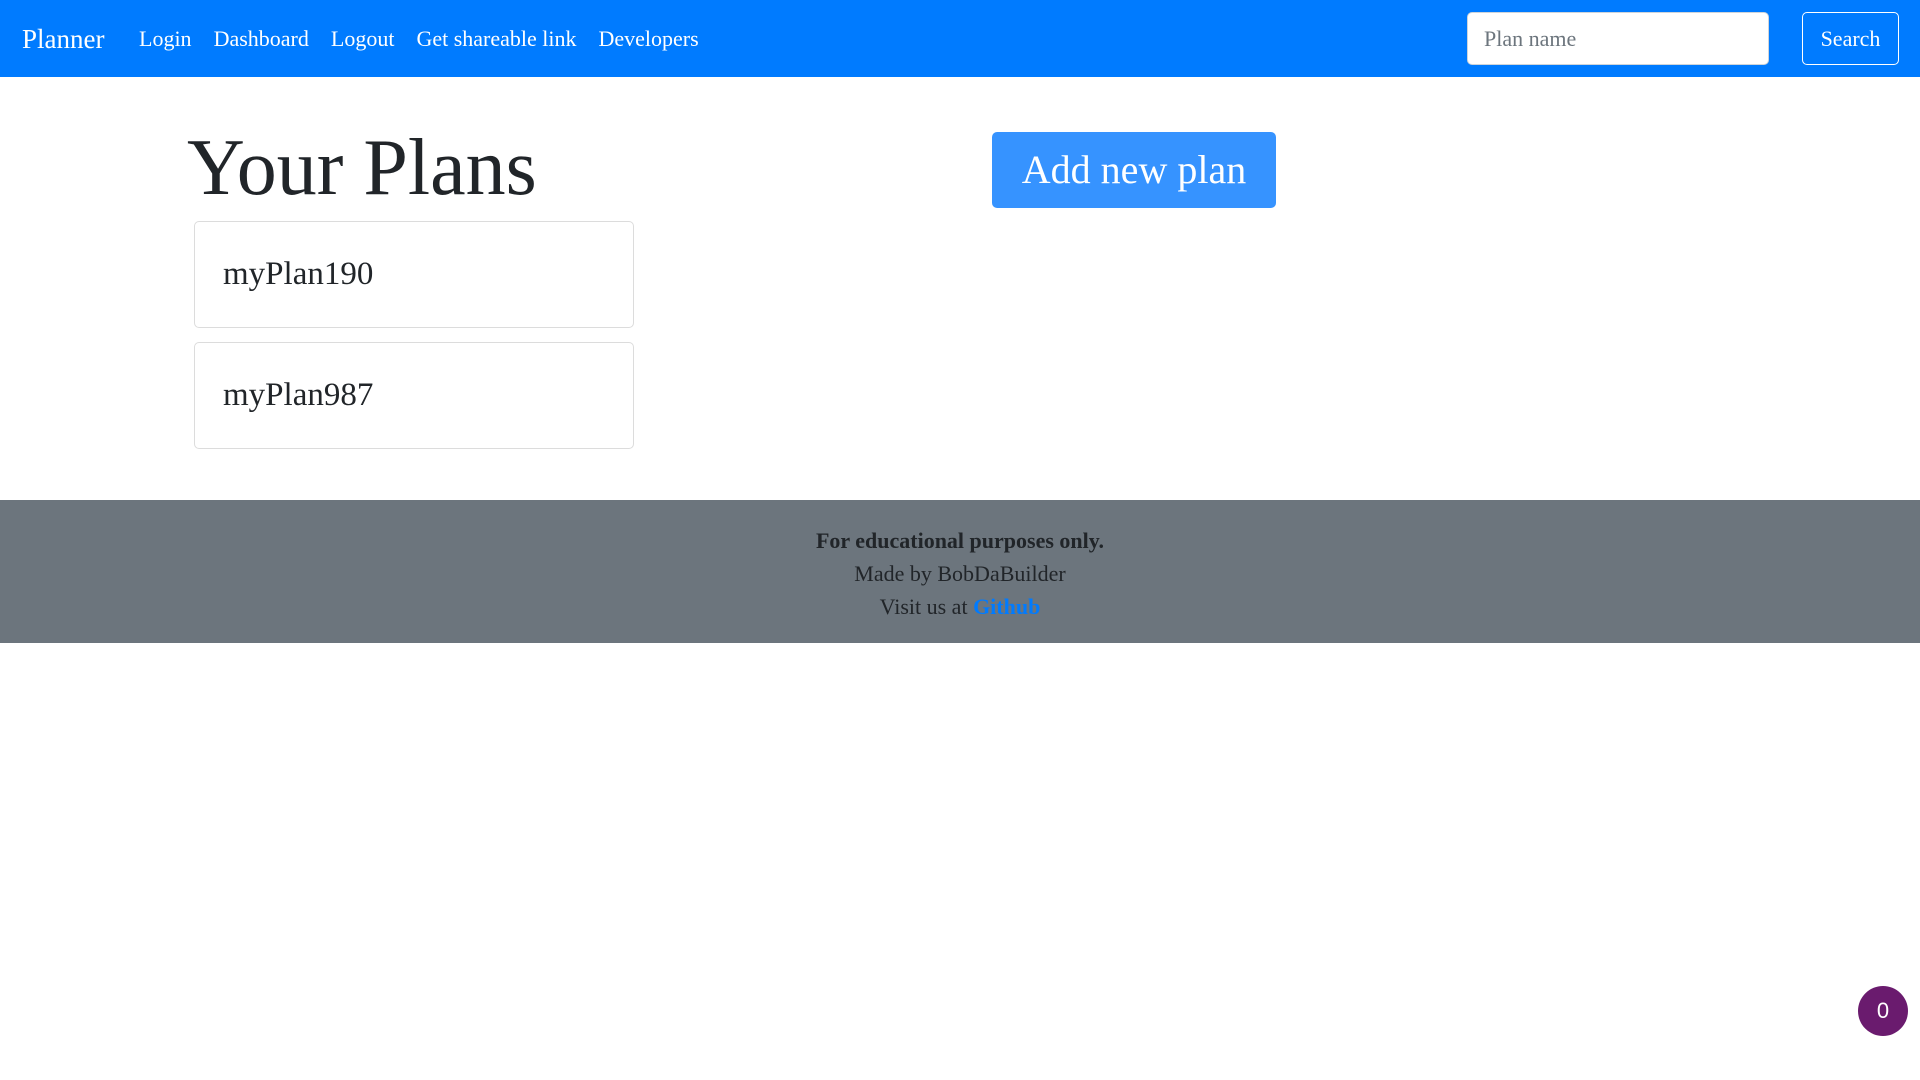 This screenshot has height=1080, width=1920. What do you see at coordinates (496, 39) in the screenshot?
I see `nav-link-shareable-link: Get shareable link` at bounding box center [496, 39].